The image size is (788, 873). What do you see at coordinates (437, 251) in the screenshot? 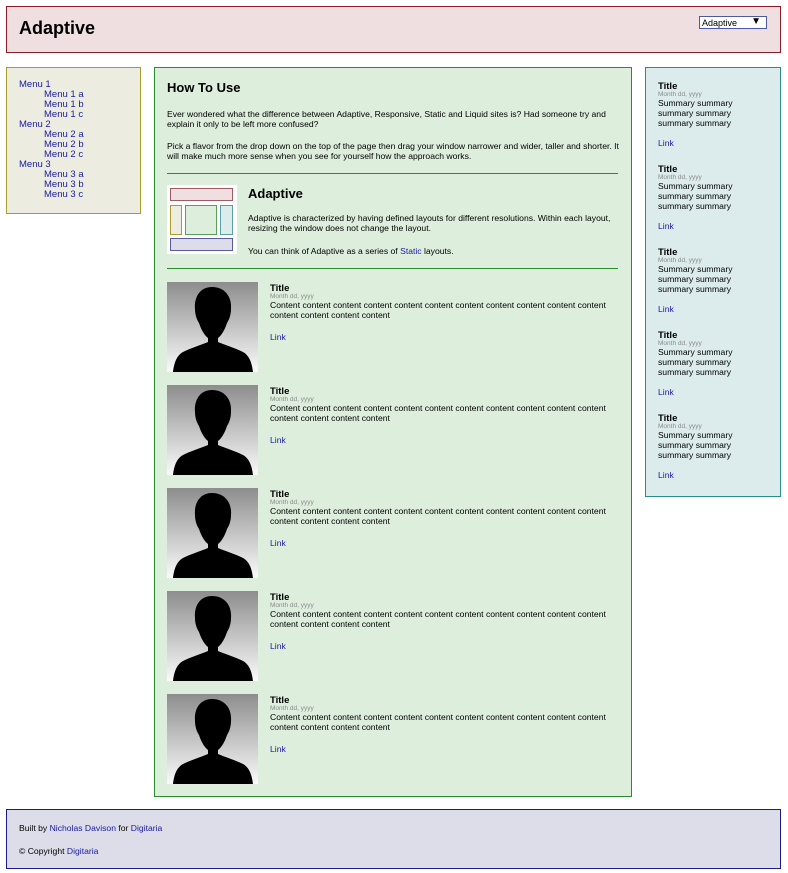
I see `series-suffix: layouts.` at bounding box center [437, 251].